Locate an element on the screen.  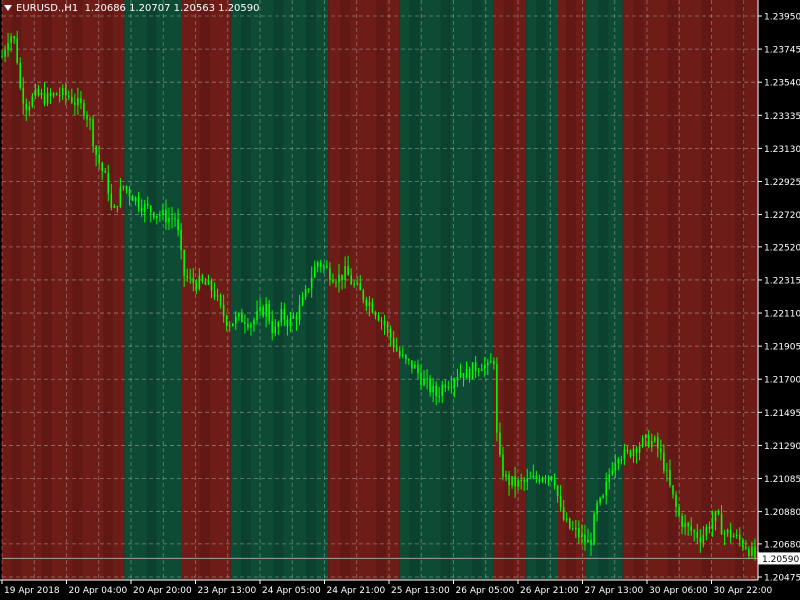
time-tick-label: 30 Apr 22:00 is located at coordinates (743, 591).